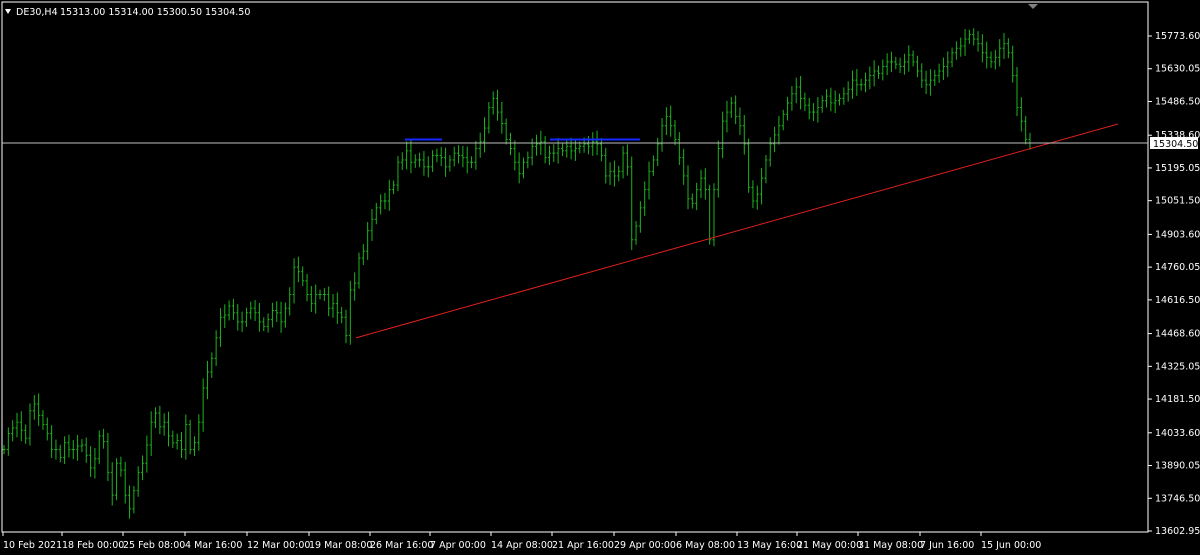 The width and height of the screenshot is (1200, 555). What do you see at coordinates (37, 12) in the screenshot?
I see `symbol-label: DE30,H4` at bounding box center [37, 12].